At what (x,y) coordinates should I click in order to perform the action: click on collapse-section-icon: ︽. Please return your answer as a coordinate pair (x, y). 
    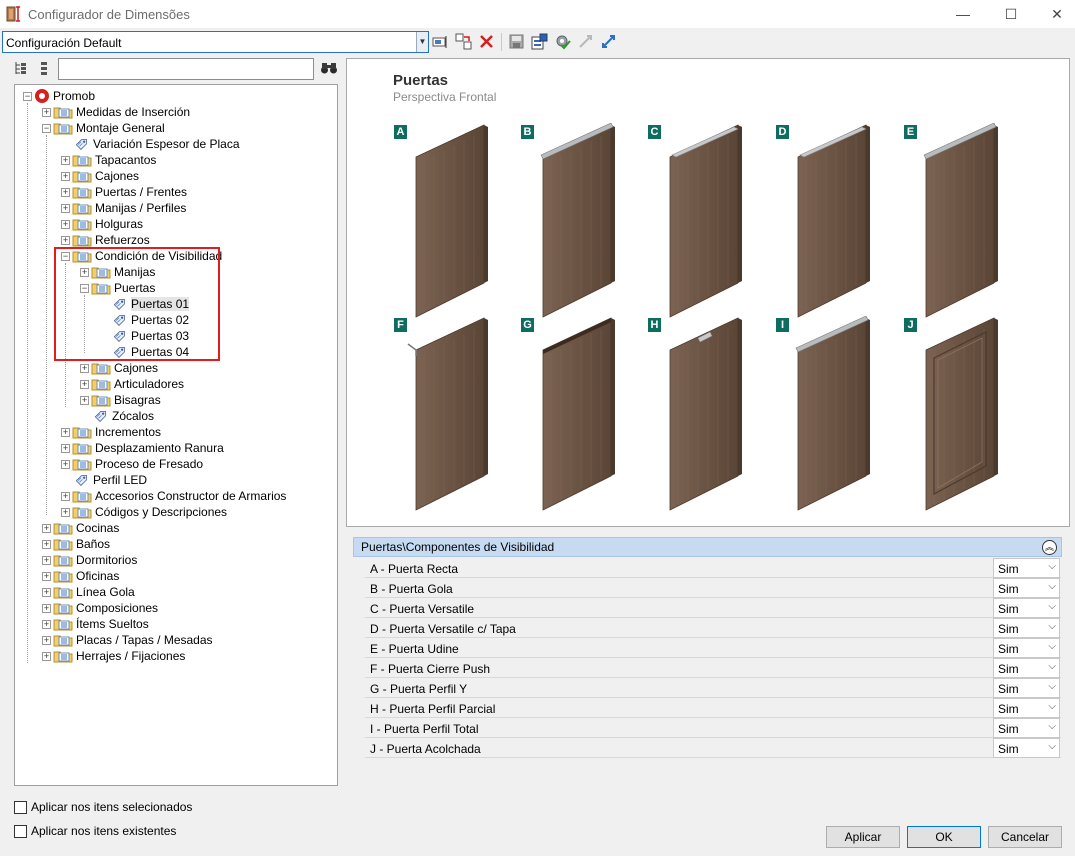
    Looking at the image, I should click on (1049, 547).